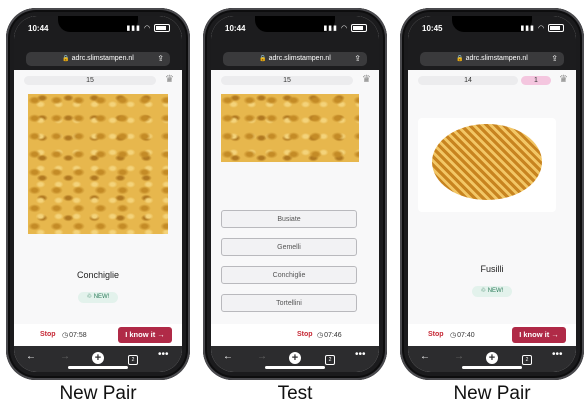 The height and width of the screenshot is (408, 584). What do you see at coordinates (492, 335) in the screenshot?
I see `footer-bar: Stop ◷07:40 I know it →` at bounding box center [492, 335].